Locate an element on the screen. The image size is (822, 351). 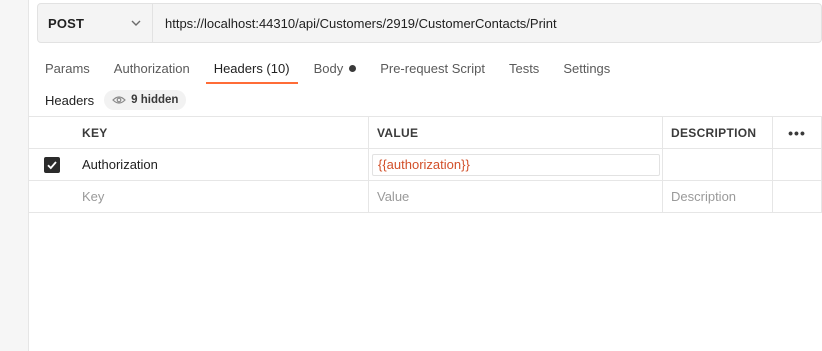
hidden-count-label: 9 hidden is located at coordinates (155, 100).